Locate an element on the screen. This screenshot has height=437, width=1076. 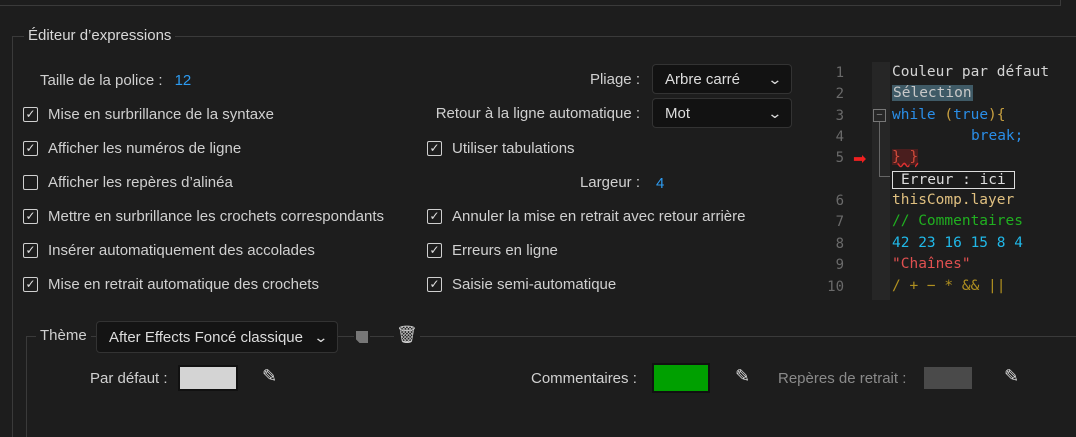
error-arrow-icon: ➡ is located at coordinates (860, 159).